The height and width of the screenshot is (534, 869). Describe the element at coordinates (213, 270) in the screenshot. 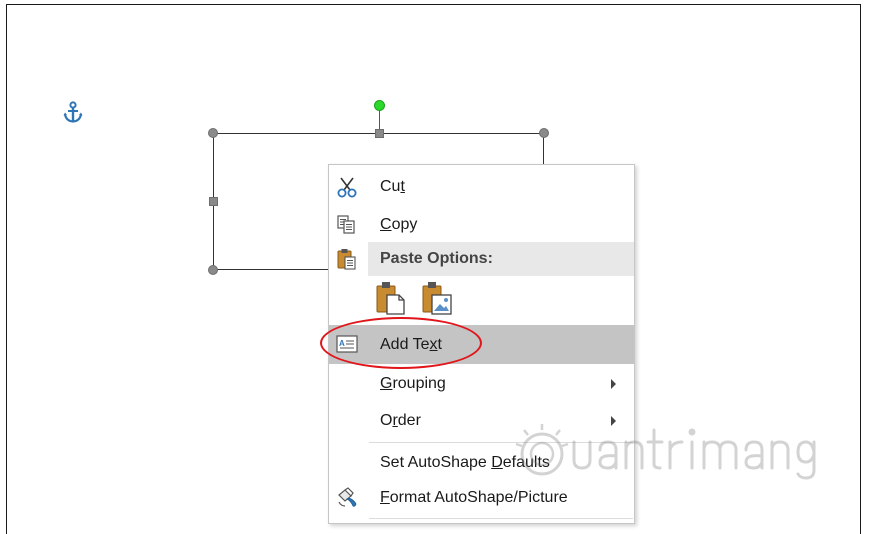

I see `resize-handle-bottom-left` at that location.